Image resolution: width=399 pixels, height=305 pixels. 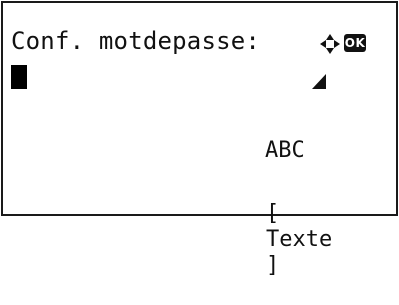 I want to click on corner-triangle-icon, so click(x=319, y=81).